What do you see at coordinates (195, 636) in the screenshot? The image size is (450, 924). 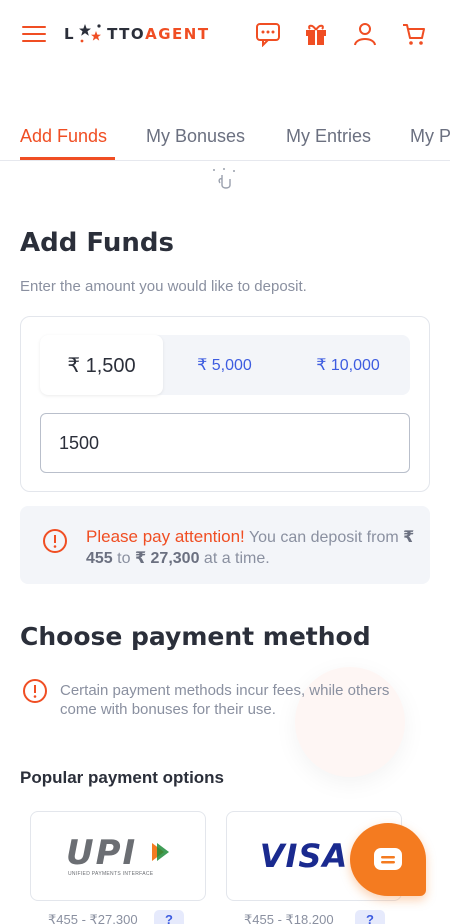 I see `payment-method-title: Choose payment method` at bounding box center [195, 636].